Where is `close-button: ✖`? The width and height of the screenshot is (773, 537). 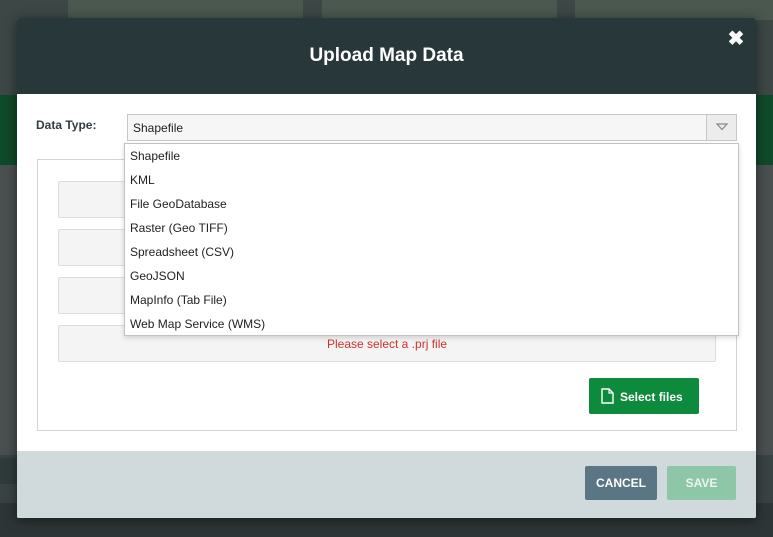 close-button: ✖ is located at coordinates (736, 39).